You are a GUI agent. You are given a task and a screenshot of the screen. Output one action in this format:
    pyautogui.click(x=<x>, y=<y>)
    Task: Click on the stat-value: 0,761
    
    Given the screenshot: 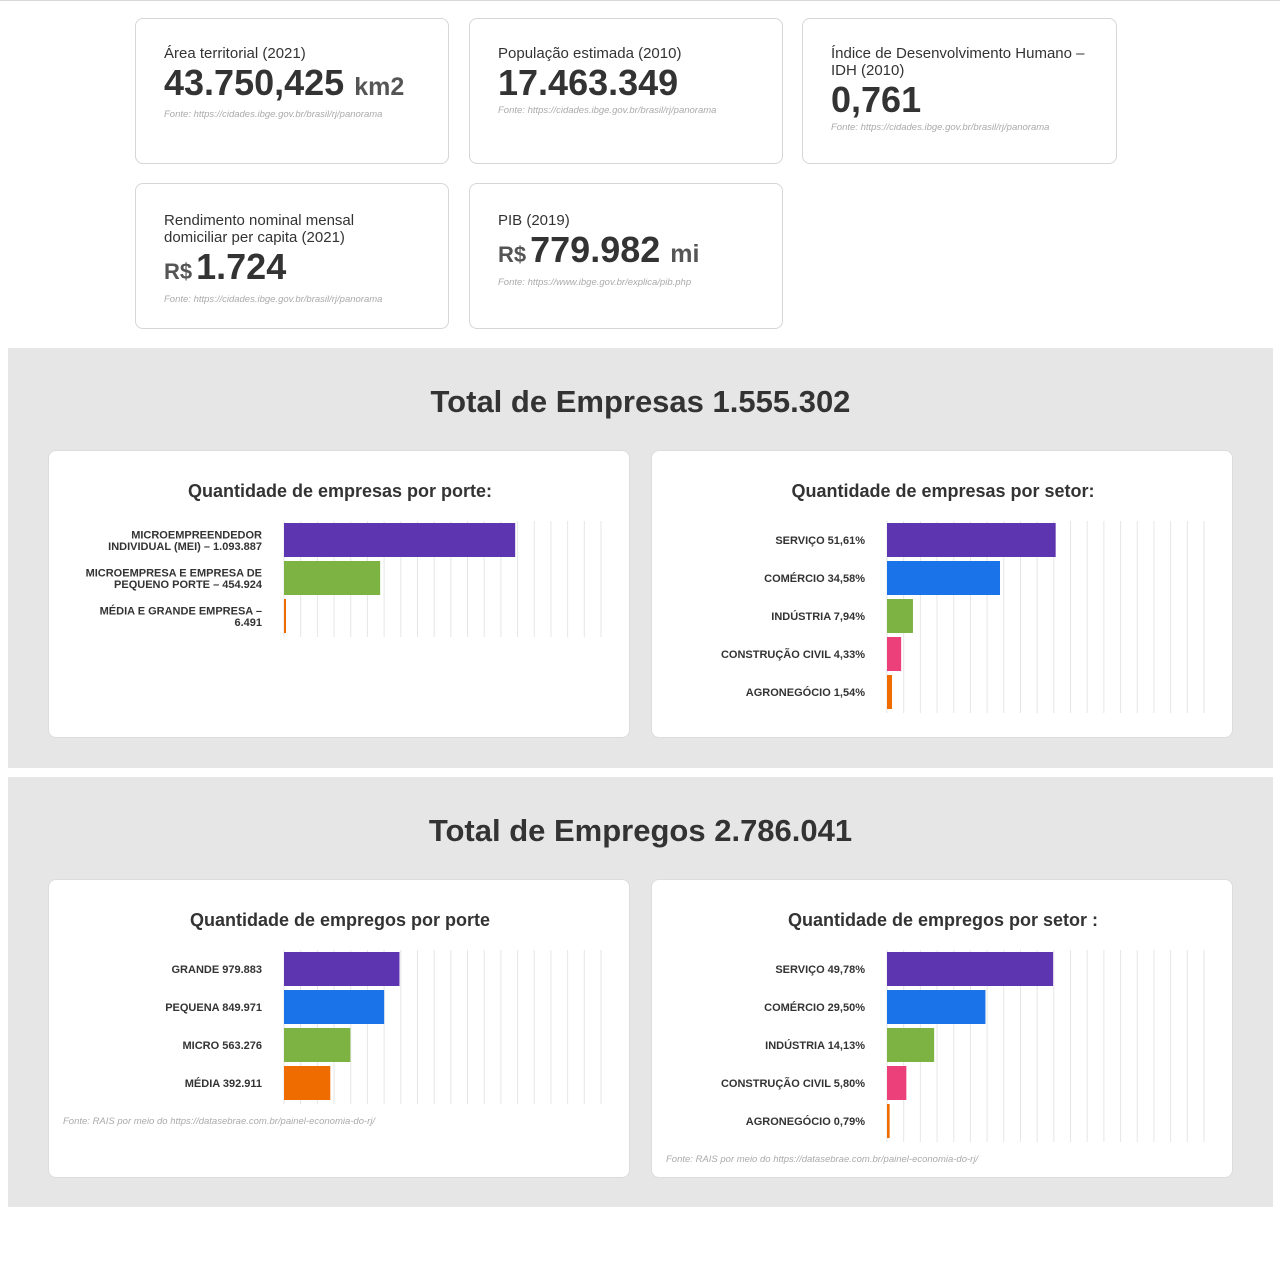 What is the action you would take?
    pyautogui.click(x=959, y=100)
    